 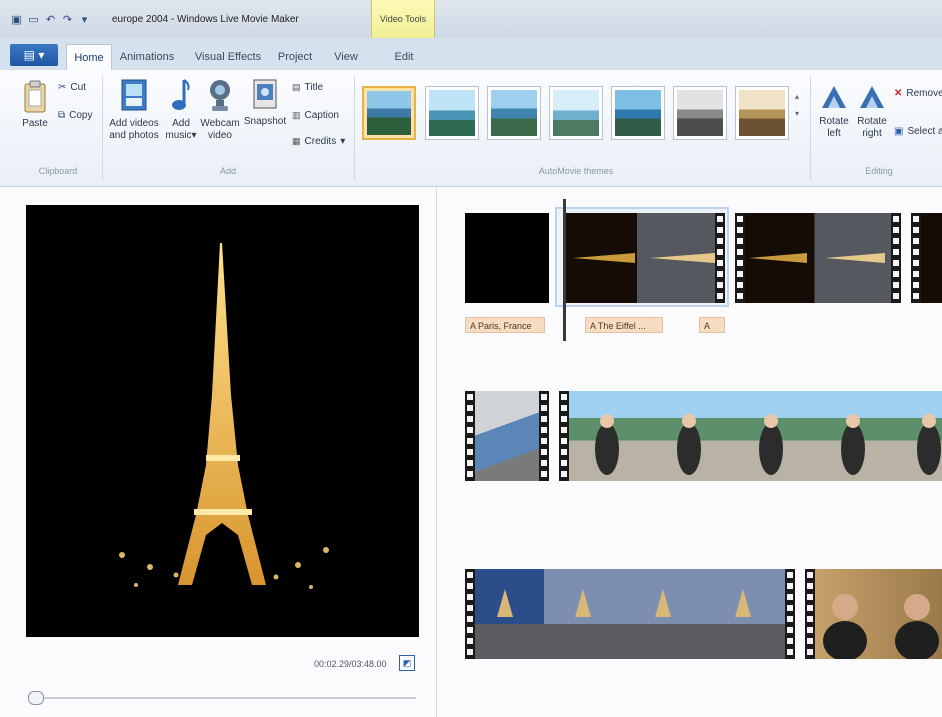 What do you see at coordinates (33, 20) in the screenshot?
I see `save-icon: ▭` at bounding box center [33, 20].